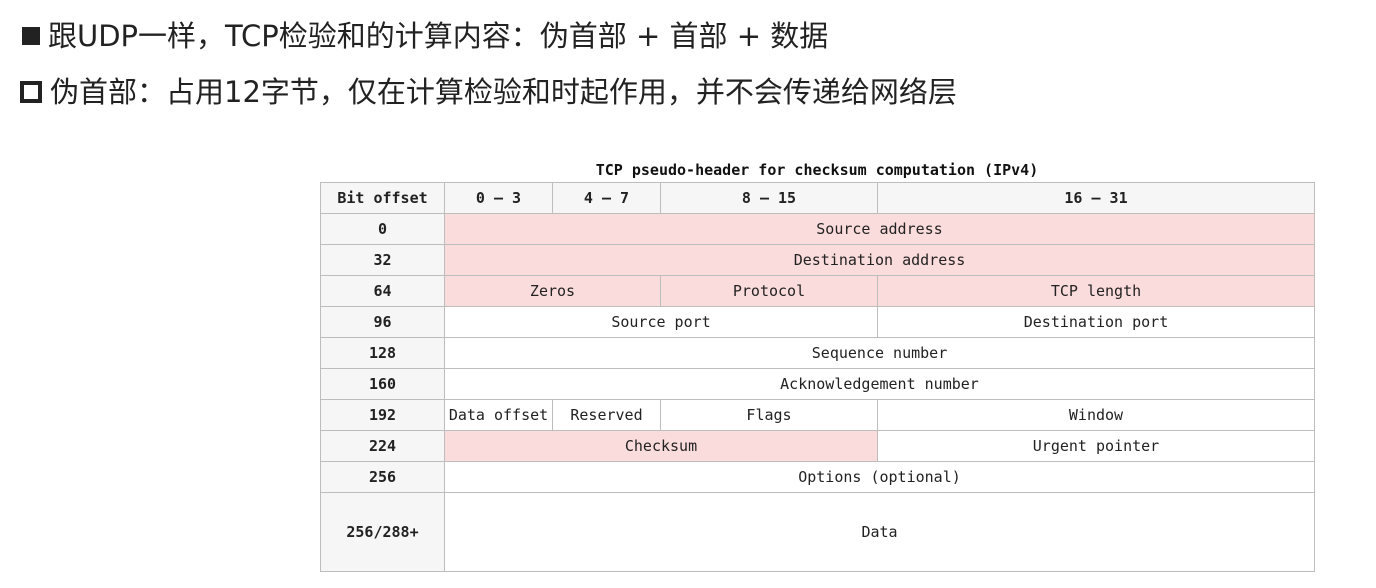  I want to click on row-offset: 192, so click(382, 415).